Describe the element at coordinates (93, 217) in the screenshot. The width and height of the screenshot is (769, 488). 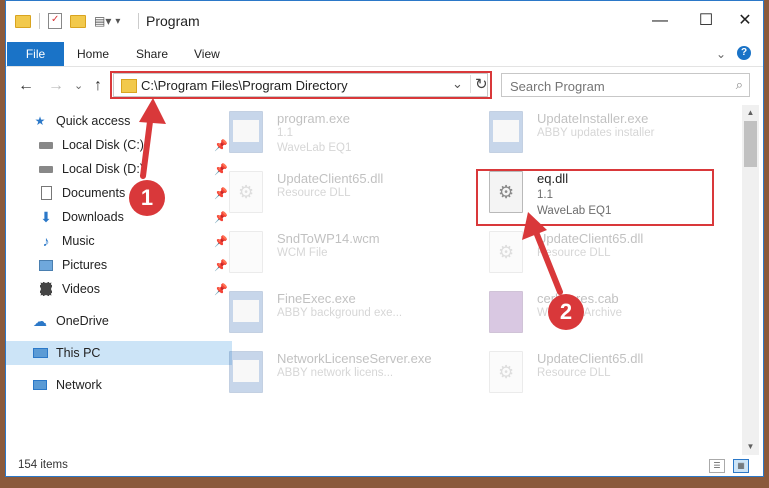
I see `sidebar-item-label: Downloads` at that location.